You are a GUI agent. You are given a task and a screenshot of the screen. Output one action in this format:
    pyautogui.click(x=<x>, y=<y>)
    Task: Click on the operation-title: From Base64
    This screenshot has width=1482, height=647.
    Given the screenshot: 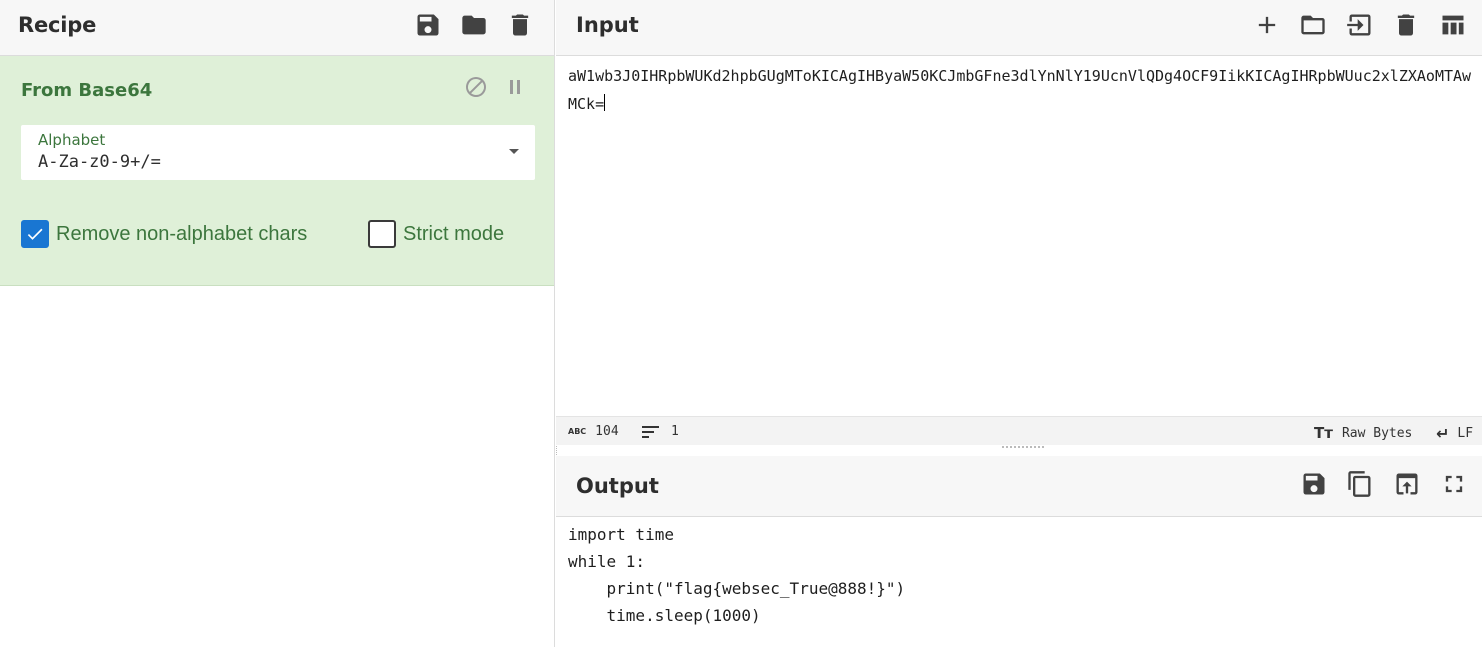 What is the action you would take?
    pyautogui.click(x=87, y=90)
    